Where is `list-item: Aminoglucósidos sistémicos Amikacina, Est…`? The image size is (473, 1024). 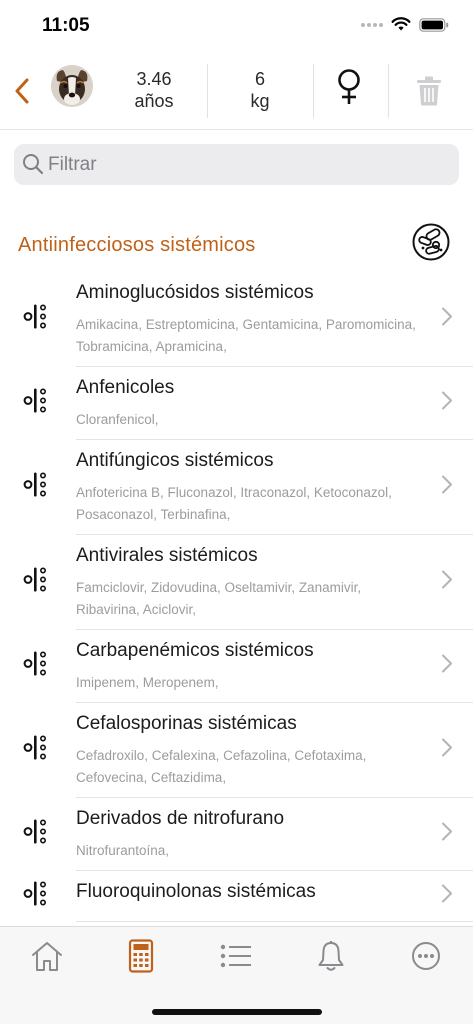 list-item: Aminoglucósidos sistémicos Amikacina, Est… is located at coordinates (248, 319).